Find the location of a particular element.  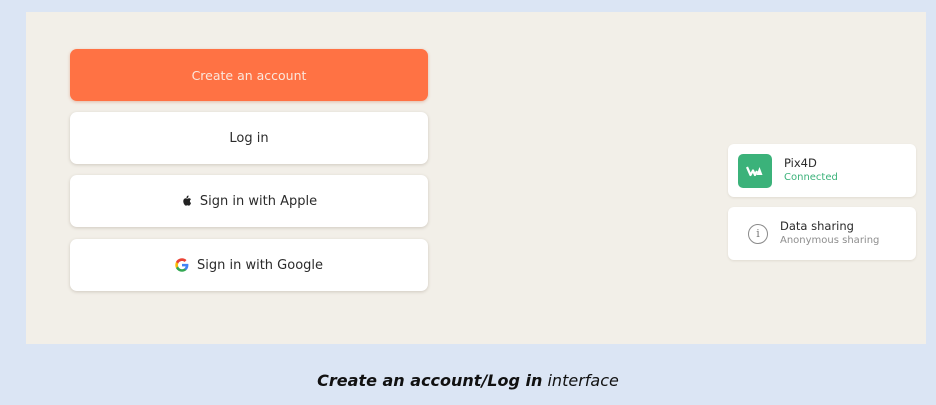

pix4d-logo-icon is located at coordinates (755, 170).